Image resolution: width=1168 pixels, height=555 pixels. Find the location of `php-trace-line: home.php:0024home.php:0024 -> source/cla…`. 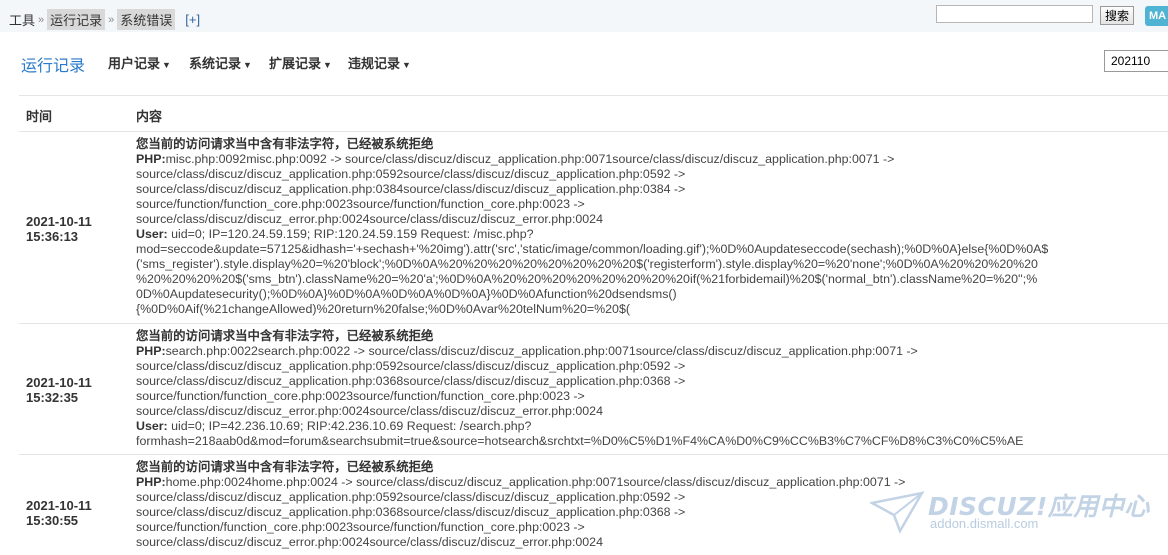

php-trace-line: home.php:0024home.php:0024 -> source/cla… is located at coordinates (535, 482).